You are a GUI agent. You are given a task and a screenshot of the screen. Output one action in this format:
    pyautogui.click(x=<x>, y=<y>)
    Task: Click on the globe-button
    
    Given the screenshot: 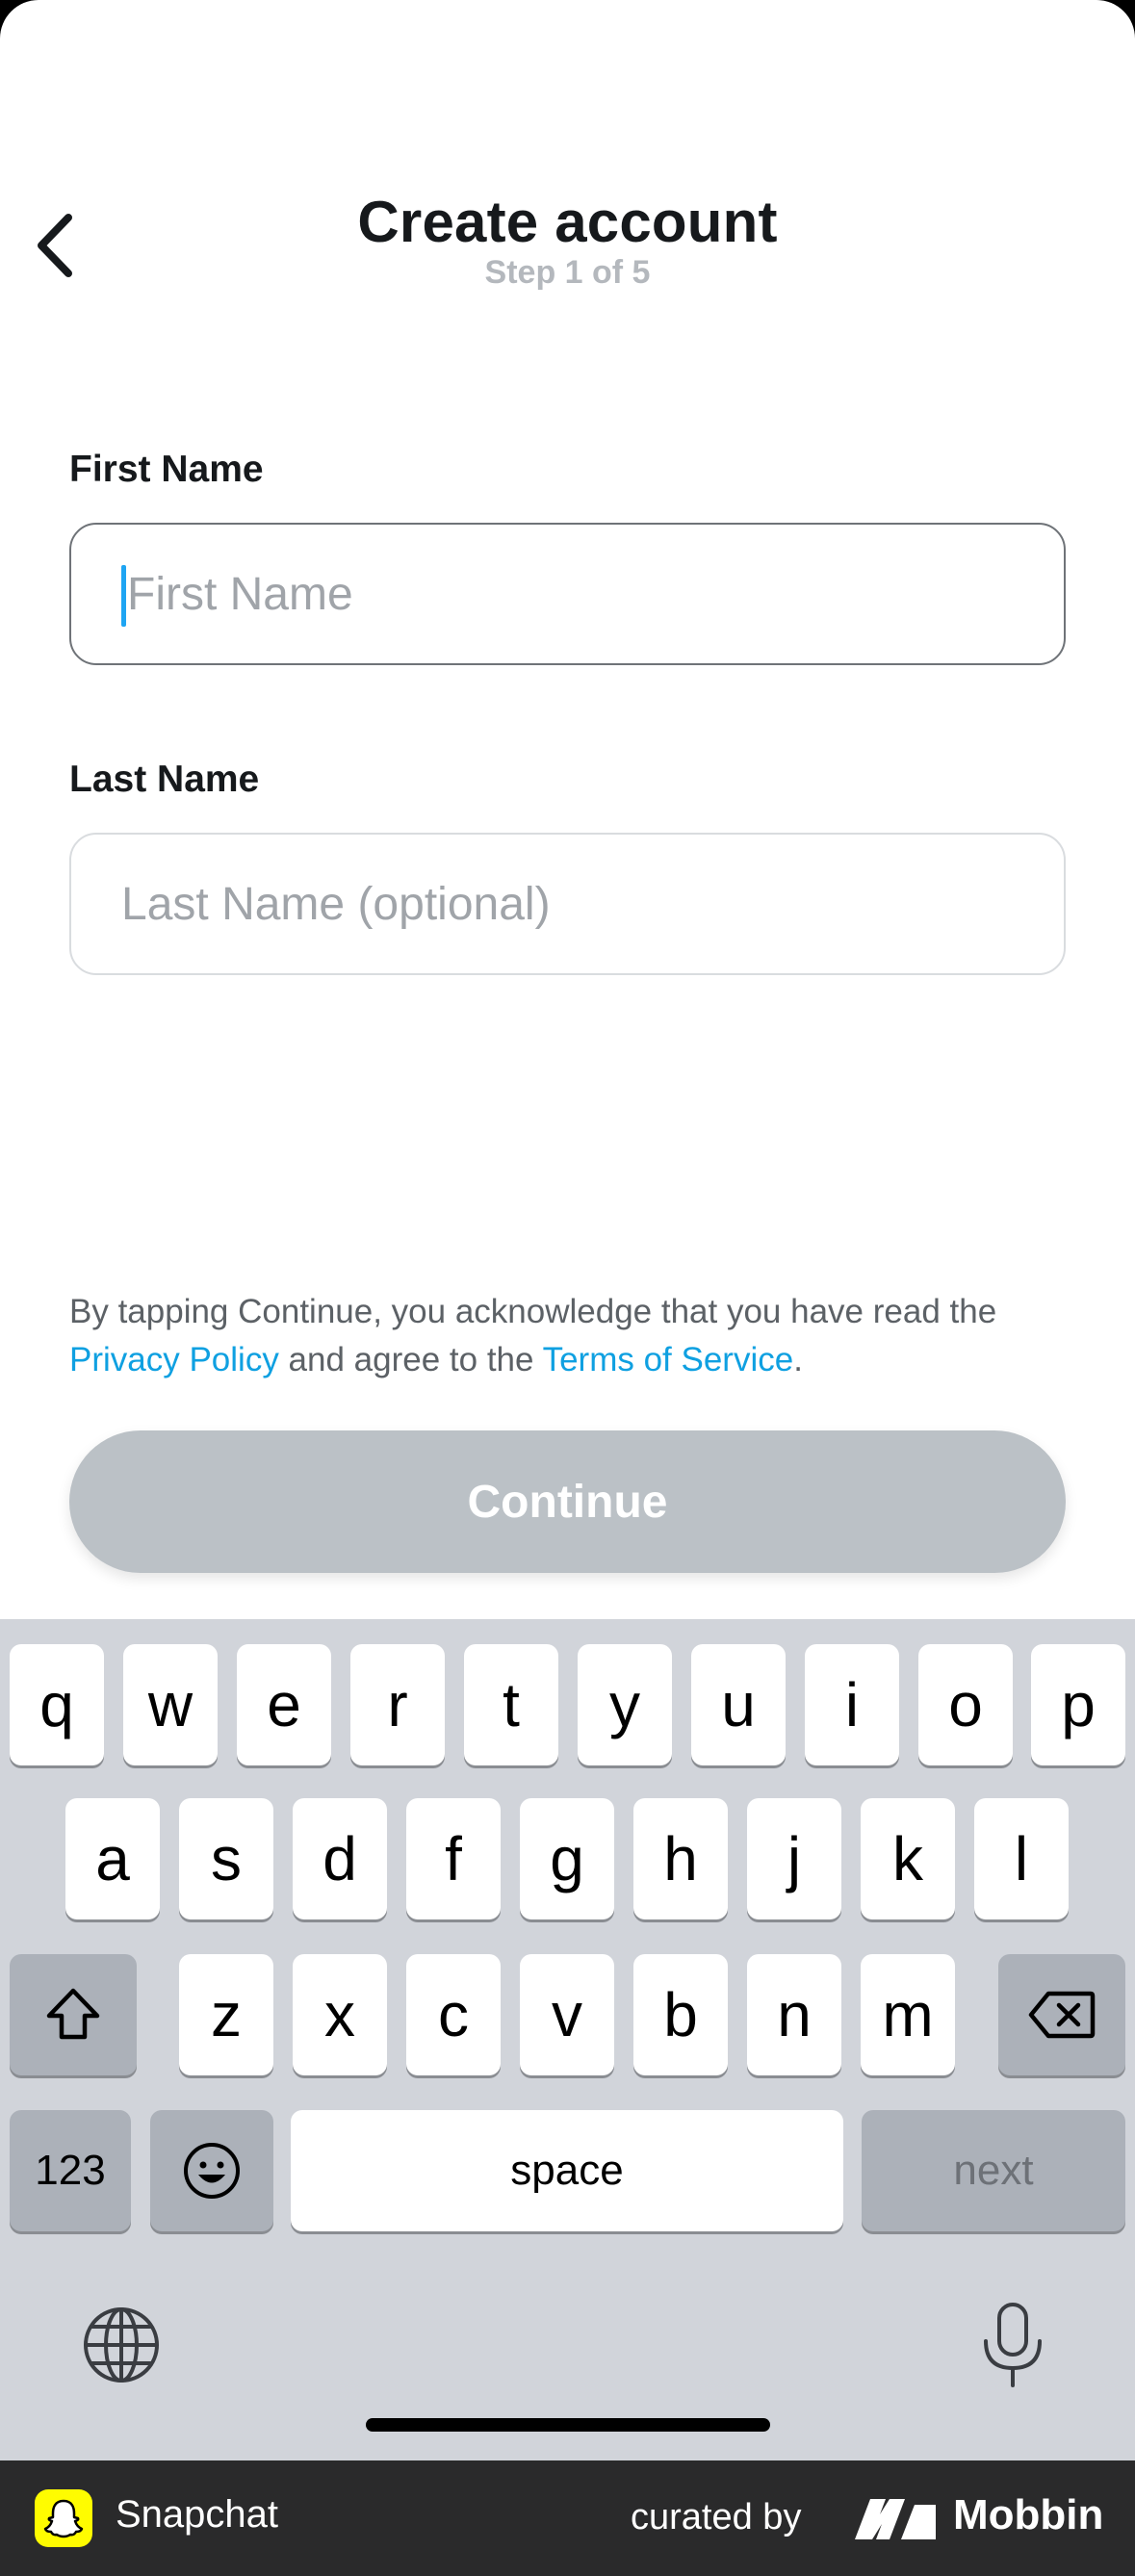 What is the action you would take?
    pyautogui.click(x=121, y=2345)
    